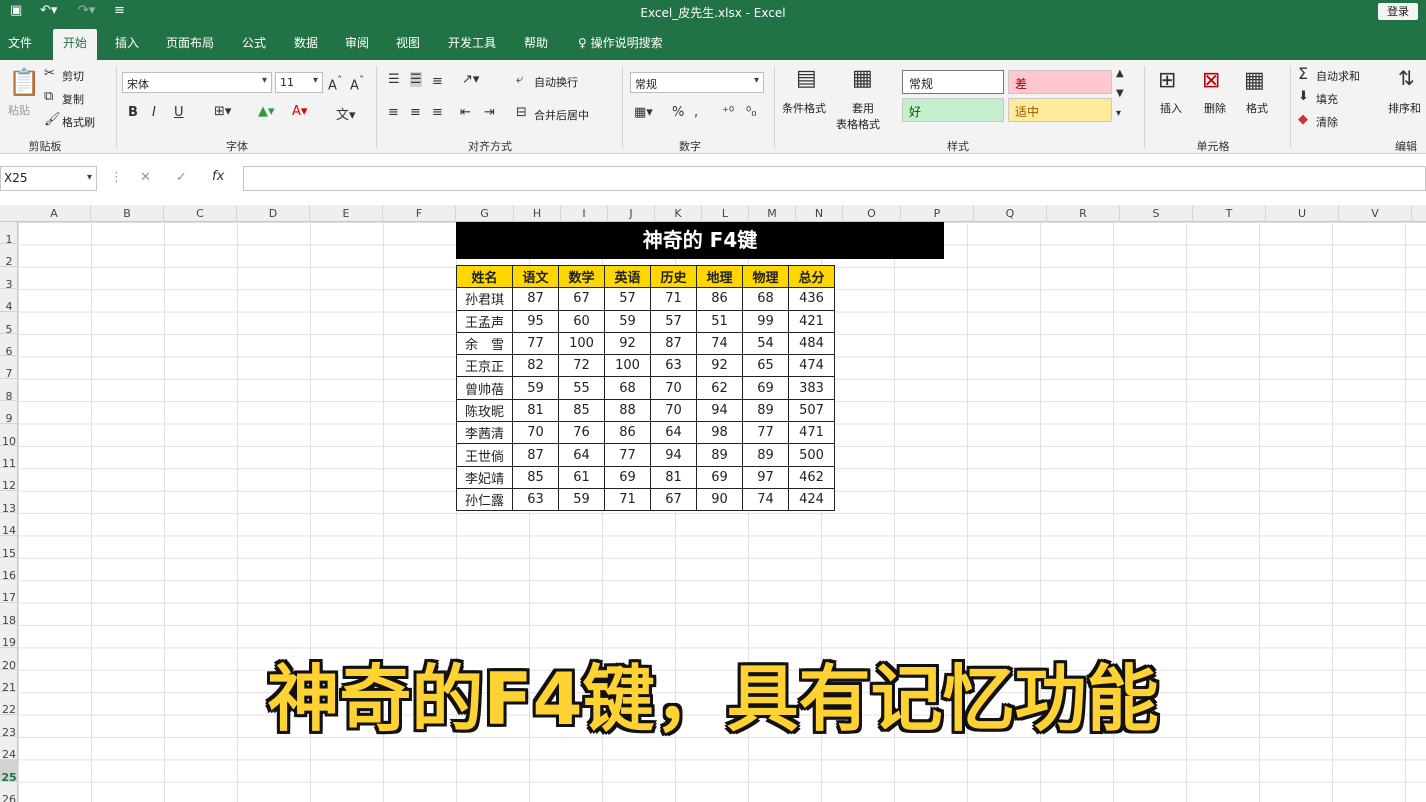 This screenshot has height=802, width=1426. Describe the element at coordinates (772, 213) in the screenshot. I see `column-header: M` at that location.